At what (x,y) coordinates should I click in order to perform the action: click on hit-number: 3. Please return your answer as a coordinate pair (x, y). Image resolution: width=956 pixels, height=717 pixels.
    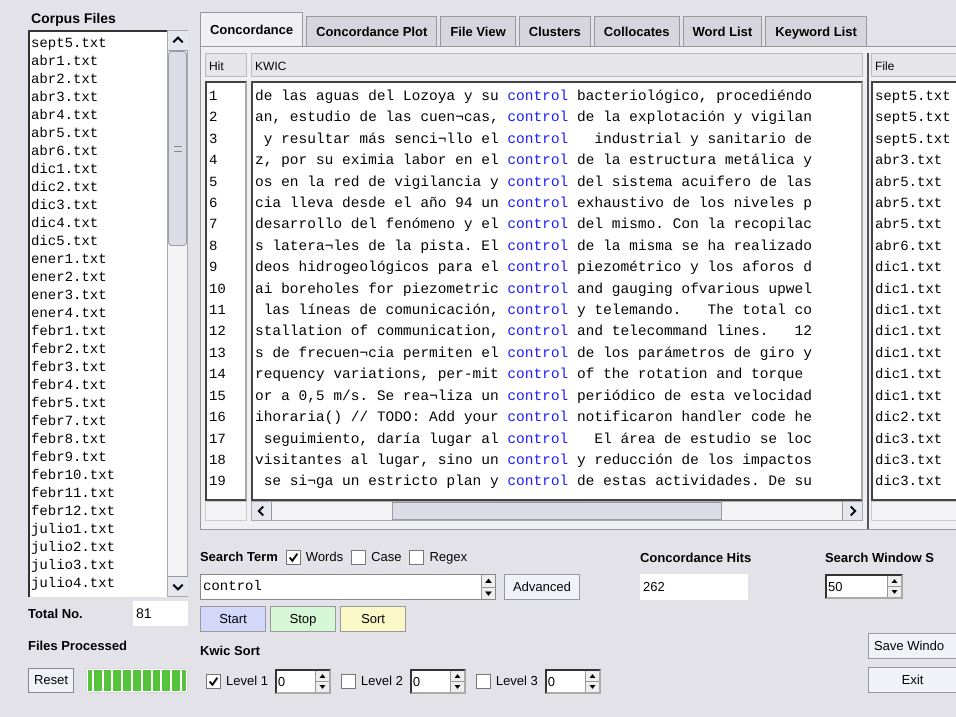
    Looking at the image, I should click on (213, 140).